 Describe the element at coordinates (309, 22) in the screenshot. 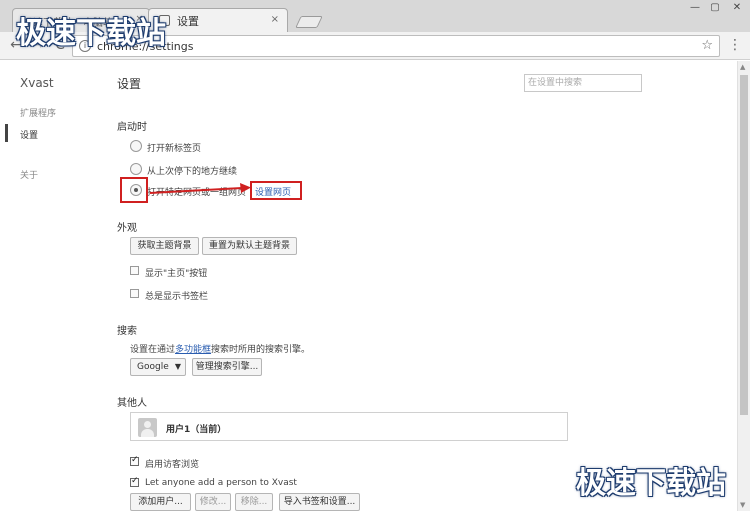

I see `new-tab-button` at that location.